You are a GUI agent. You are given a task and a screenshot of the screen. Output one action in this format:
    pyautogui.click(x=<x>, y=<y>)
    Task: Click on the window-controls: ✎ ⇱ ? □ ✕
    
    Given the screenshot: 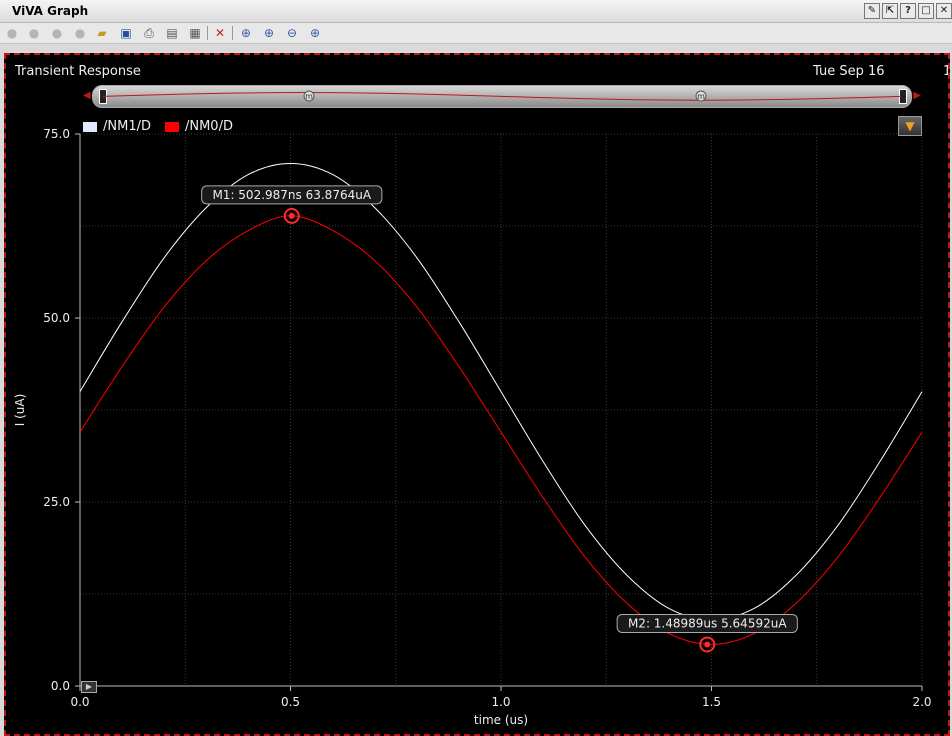 What is the action you would take?
    pyautogui.click(x=908, y=11)
    